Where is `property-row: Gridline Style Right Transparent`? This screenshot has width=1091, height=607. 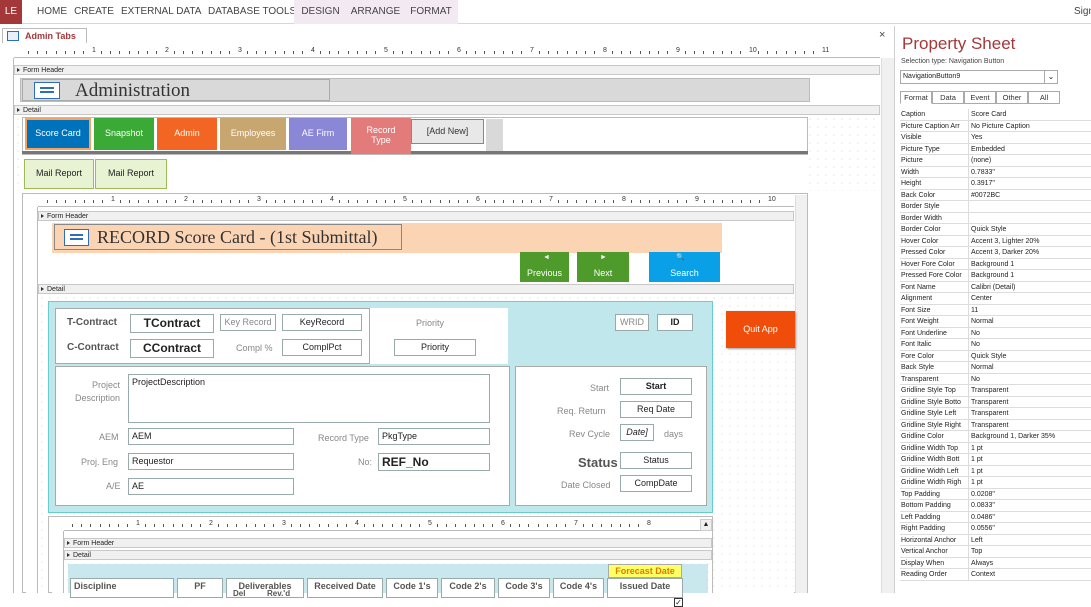
property-row: Gridline Style Right Transparent is located at coordinates (995, 425).